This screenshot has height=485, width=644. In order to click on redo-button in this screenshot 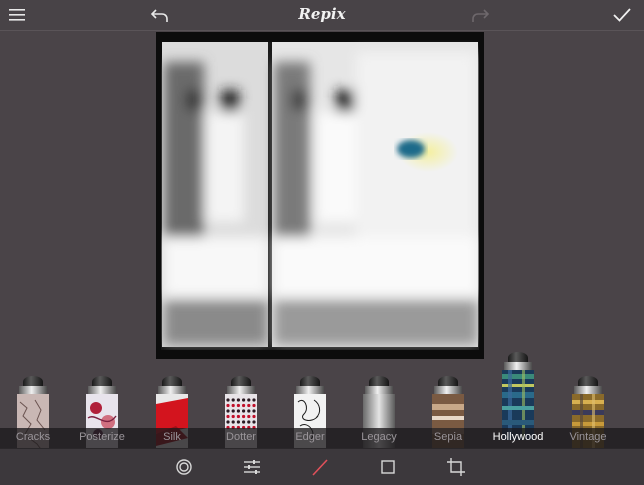, I will do `click(480, 15)`.